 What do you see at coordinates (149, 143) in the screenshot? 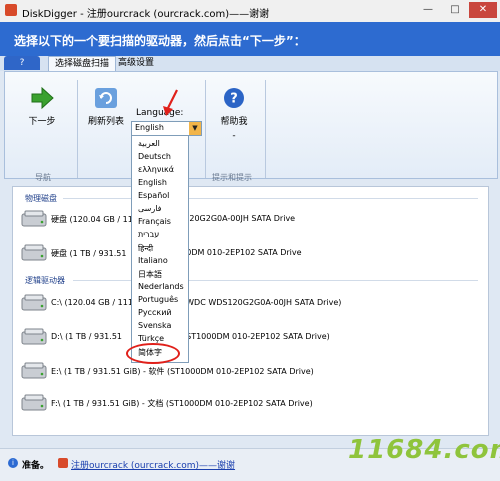
I see `language-option: العربية` at bounding box center [149, 143].